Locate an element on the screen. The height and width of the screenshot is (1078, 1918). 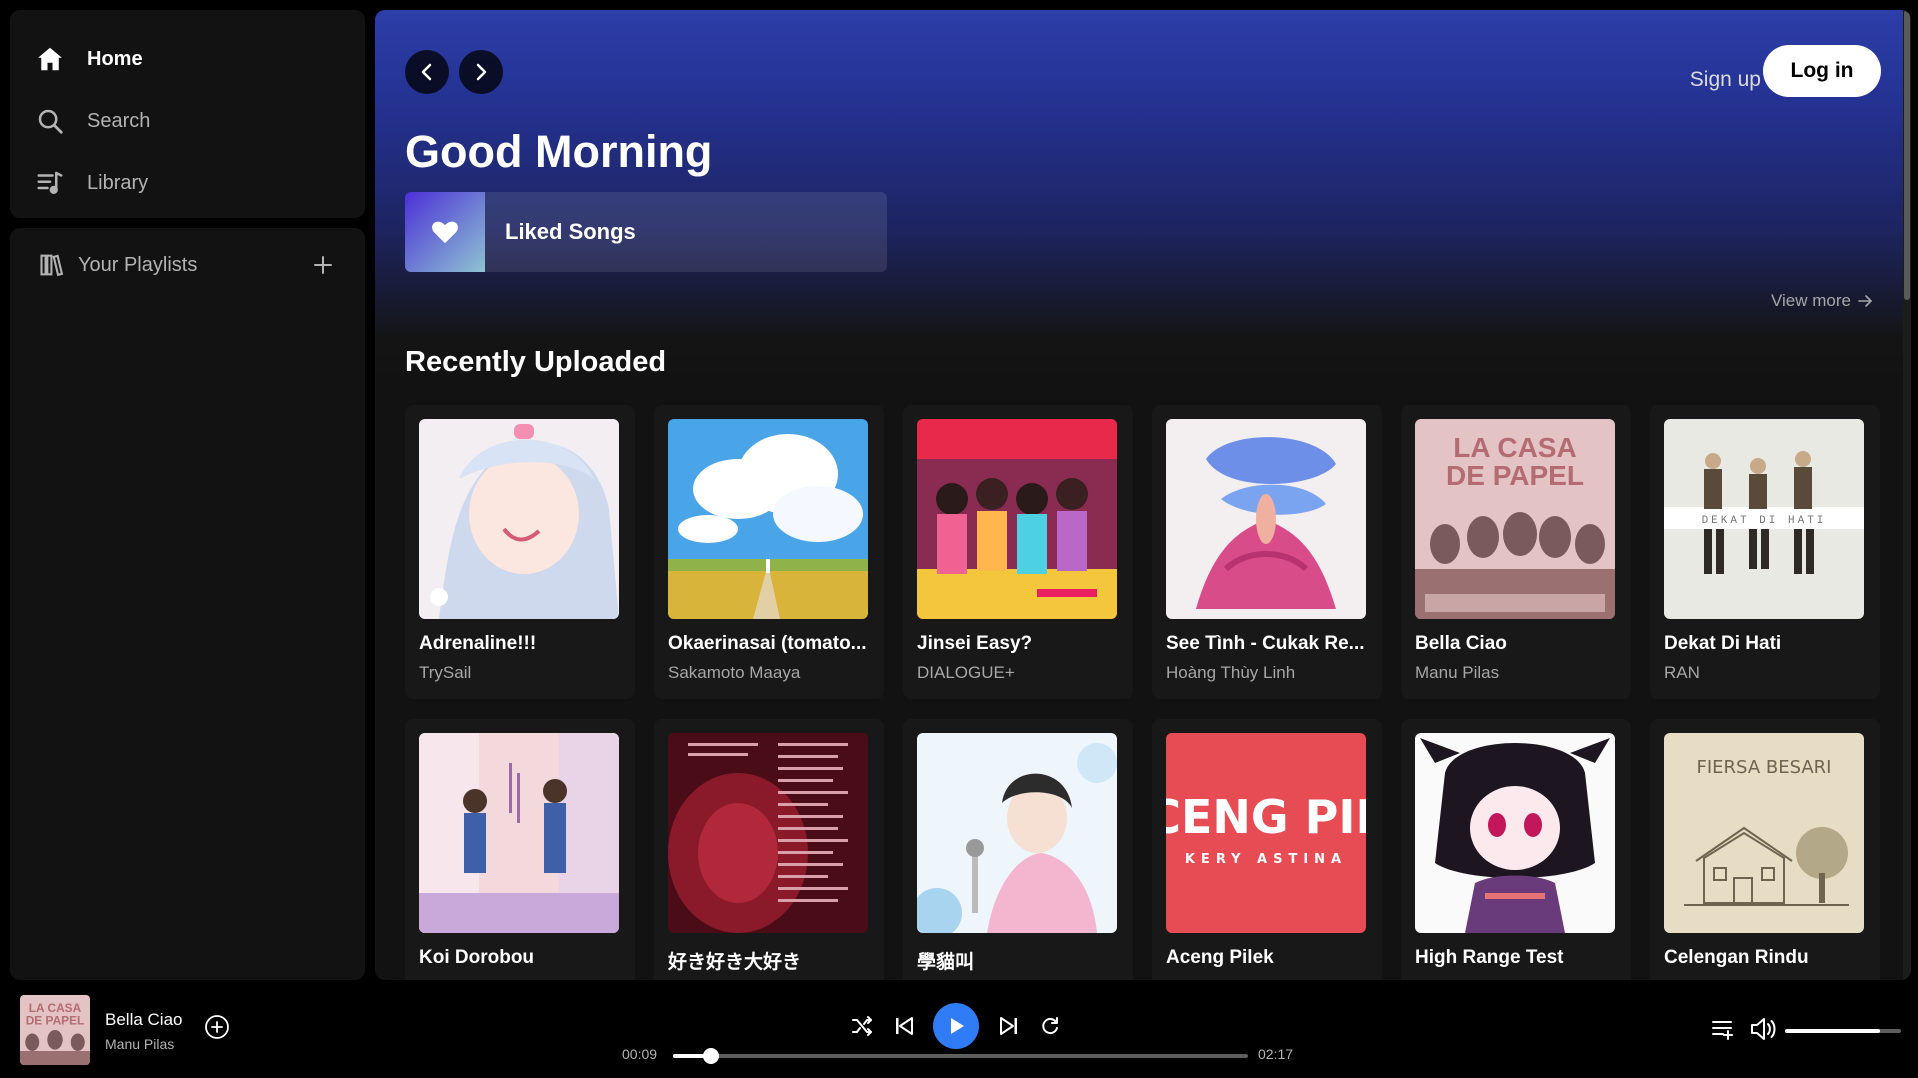
repeat-button is located at coordinates (1050, 1026).